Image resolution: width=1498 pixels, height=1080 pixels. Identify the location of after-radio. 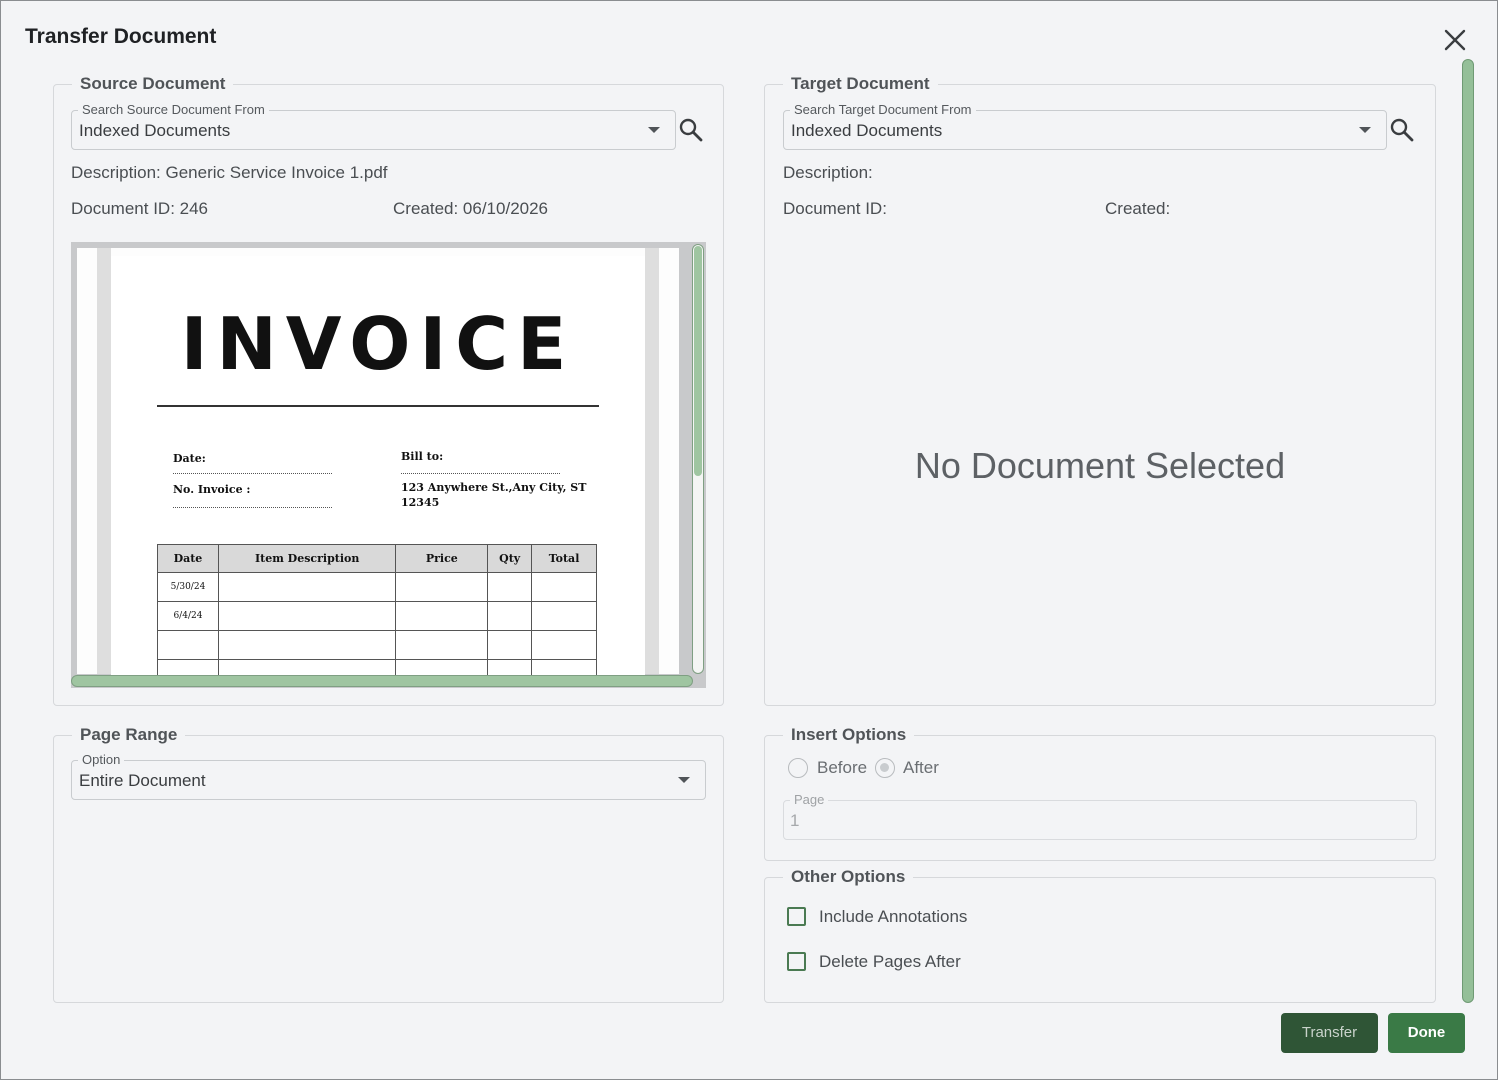
(885, 768).